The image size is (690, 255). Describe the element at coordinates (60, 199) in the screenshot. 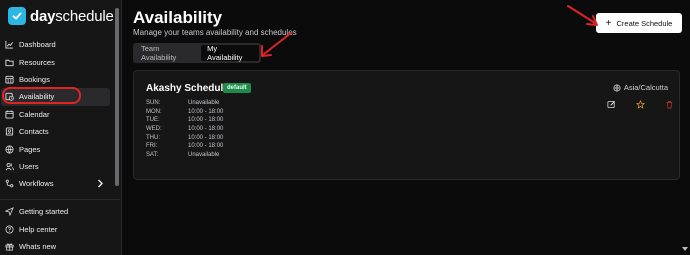

I see `sidebar-divider` at that location.